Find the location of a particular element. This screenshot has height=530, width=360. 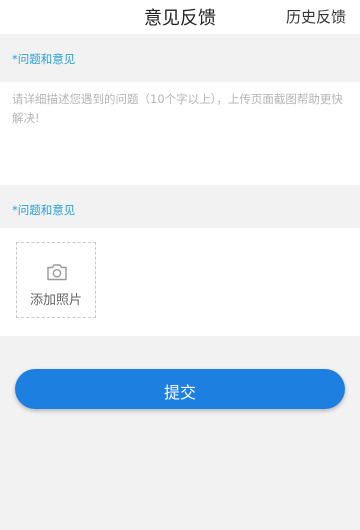

photo-section-label: *问题和意见 is located at coordinates (44, 210).